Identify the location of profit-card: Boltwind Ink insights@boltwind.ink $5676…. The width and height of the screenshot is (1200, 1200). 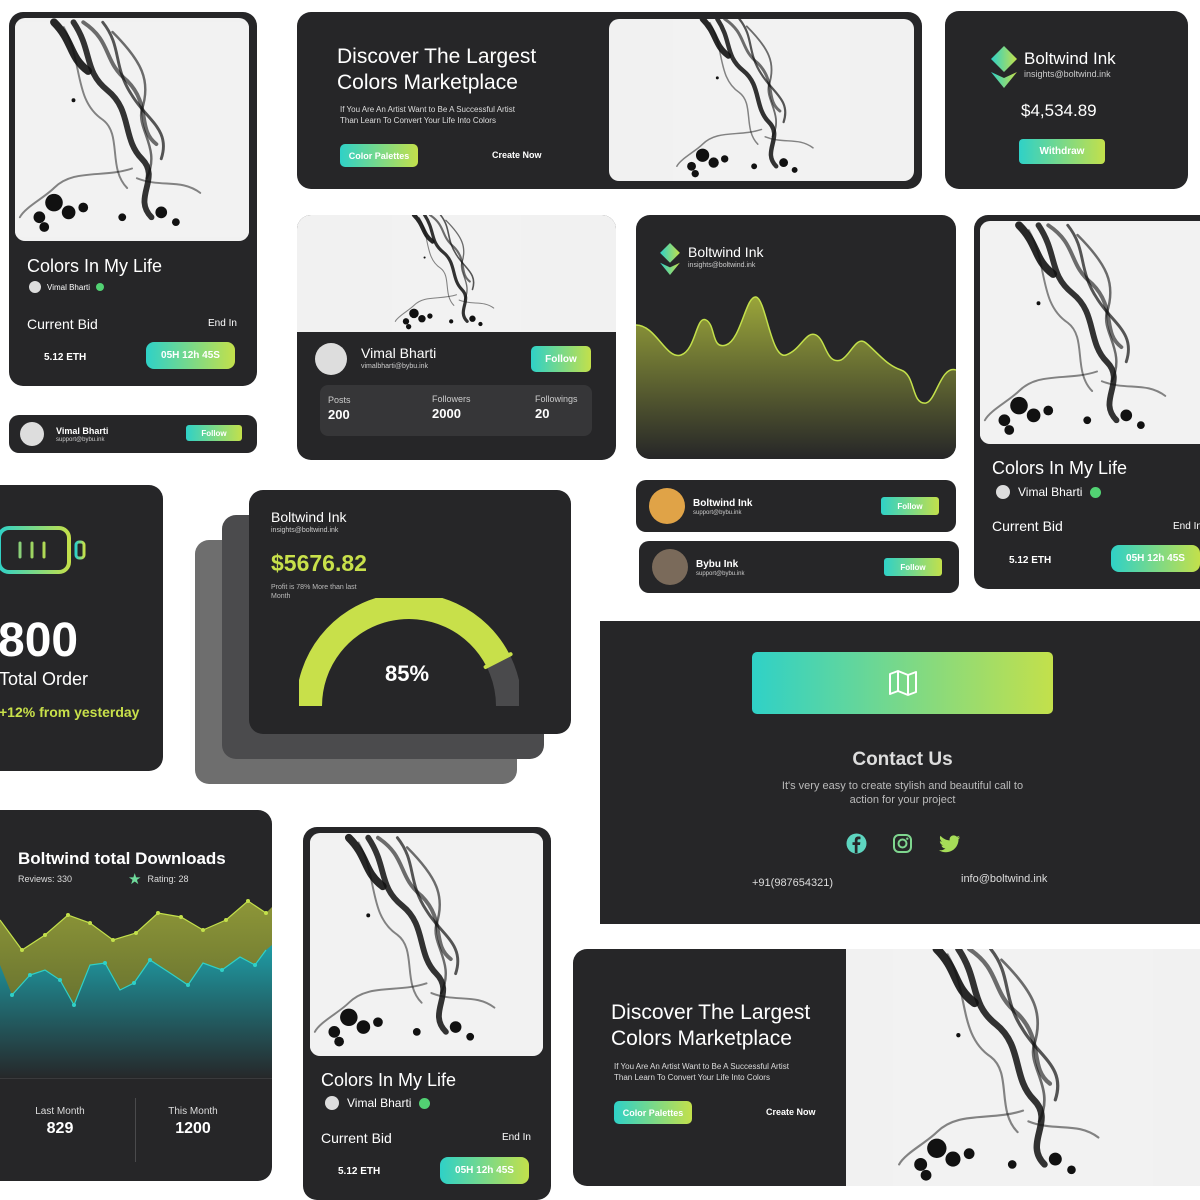
(410, 612).